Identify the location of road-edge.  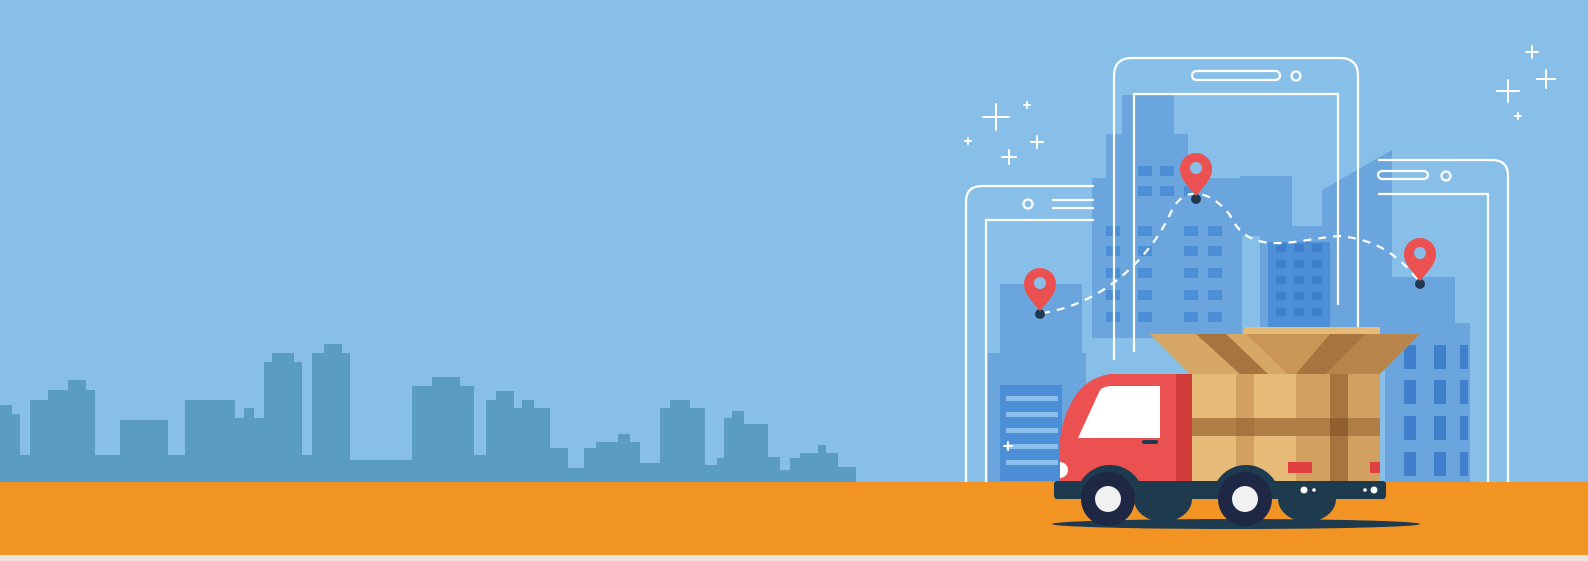
(794, 558).